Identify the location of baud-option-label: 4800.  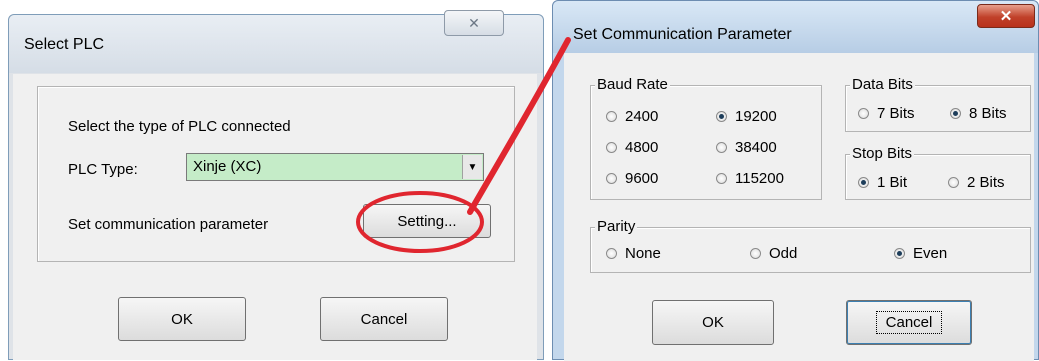
(642, 147).